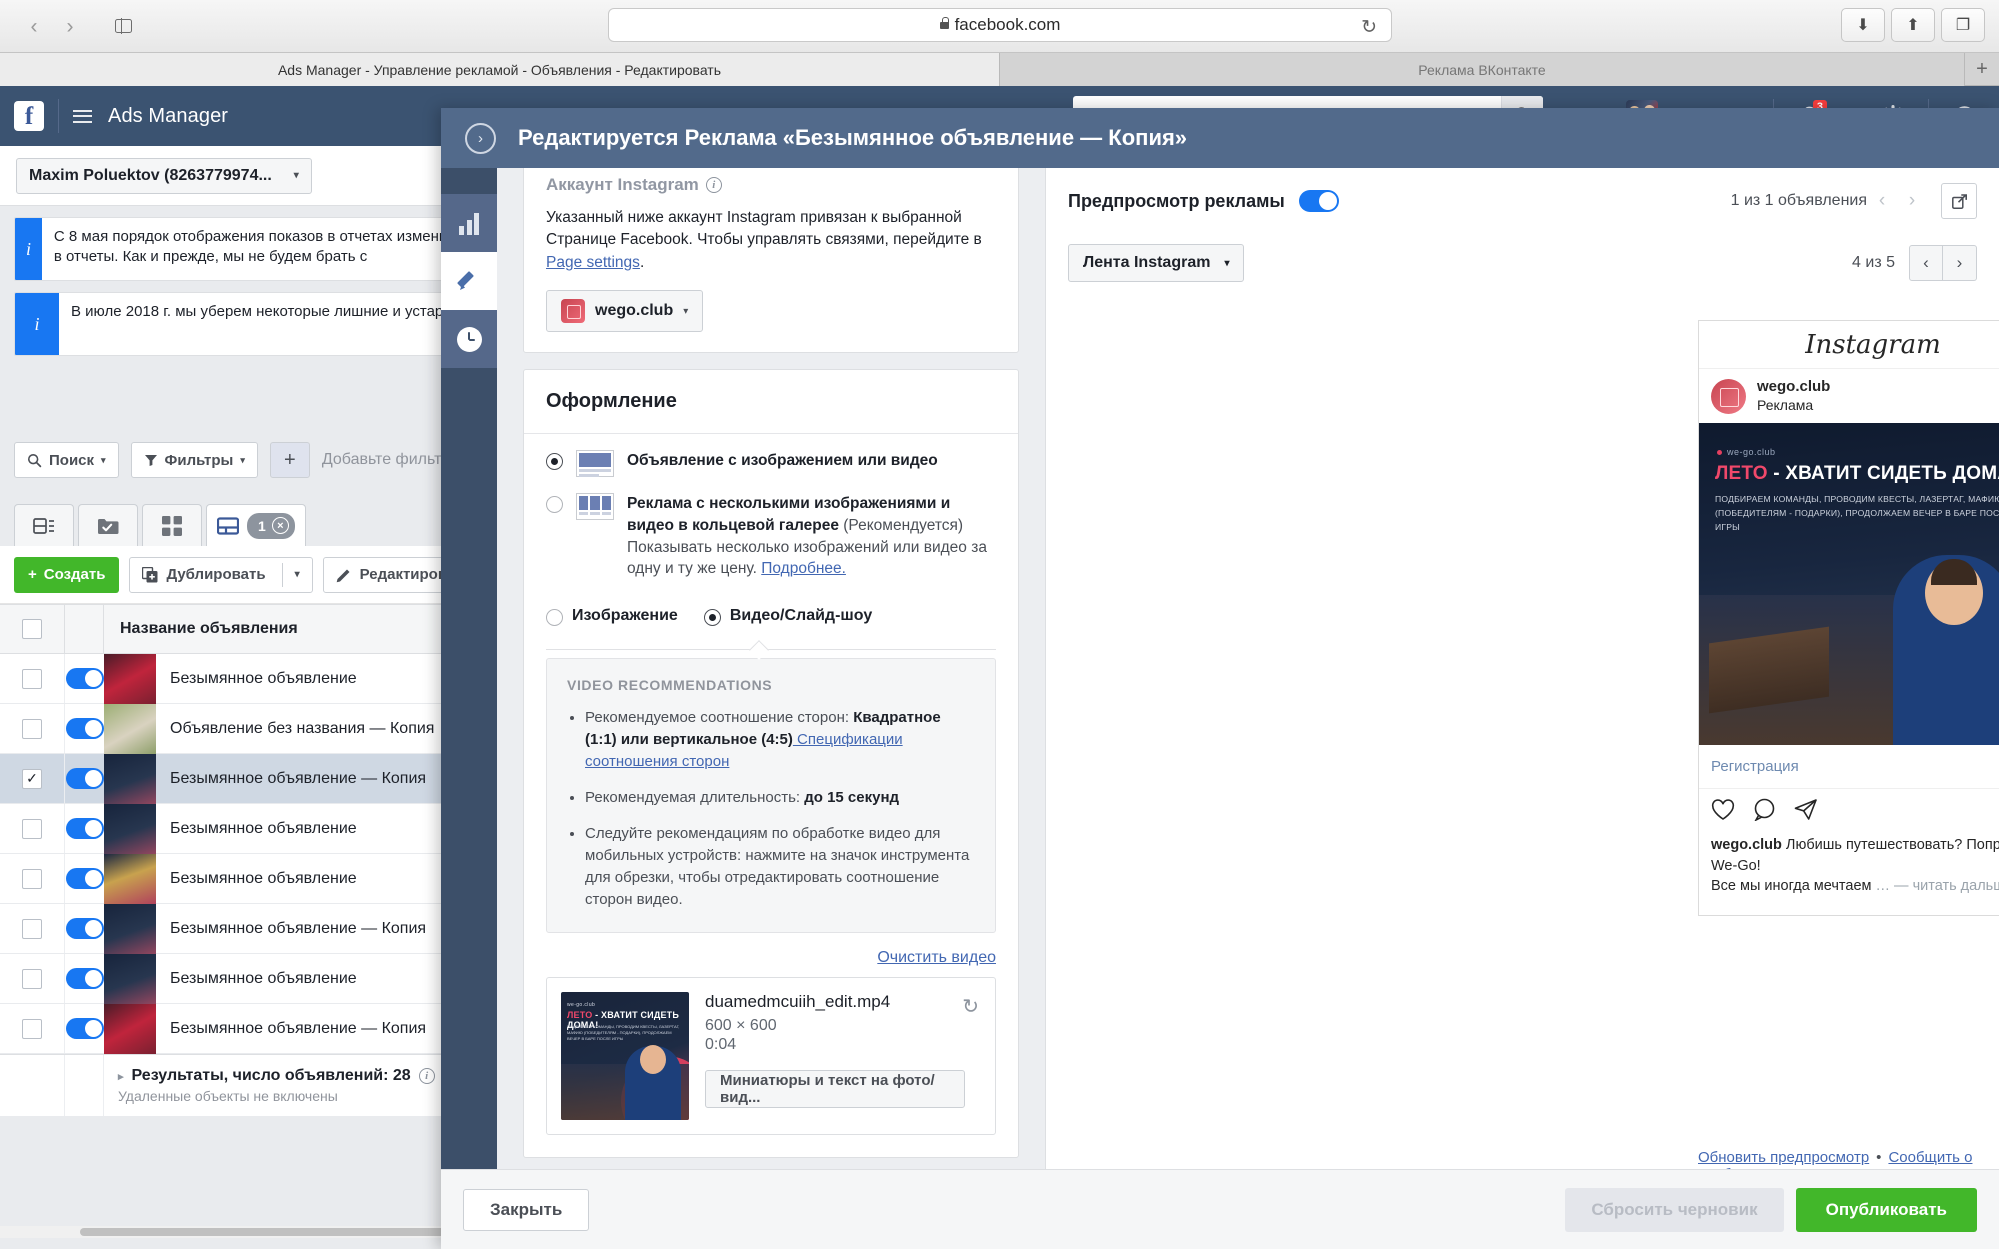  I want to click on publish-button: Опубликовать, so click(1886, 1209).